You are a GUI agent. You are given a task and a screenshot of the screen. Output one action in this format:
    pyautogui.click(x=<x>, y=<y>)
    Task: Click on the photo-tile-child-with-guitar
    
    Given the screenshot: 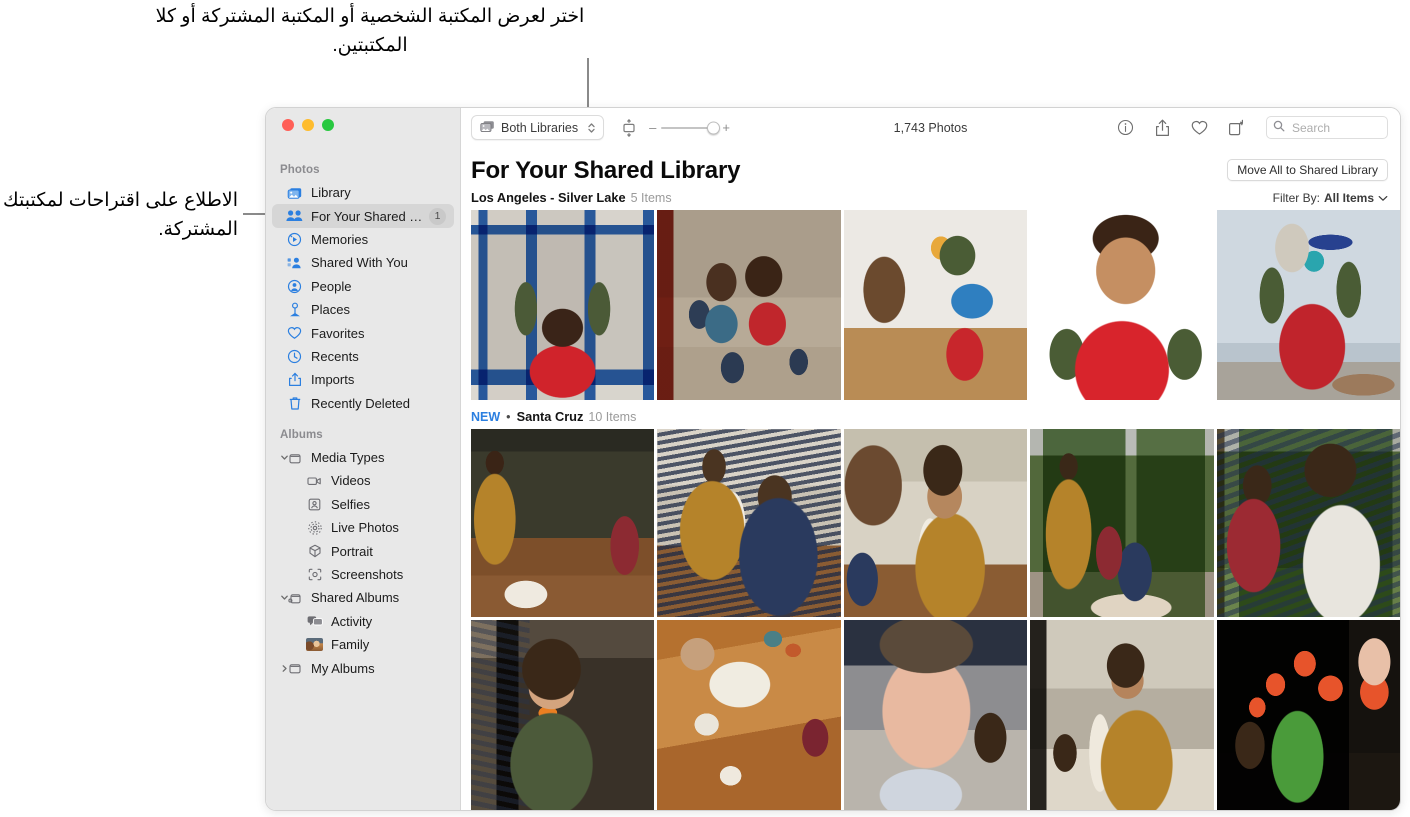 What is the action you would take?
    pyautogui.click(x=935, y=305)
    